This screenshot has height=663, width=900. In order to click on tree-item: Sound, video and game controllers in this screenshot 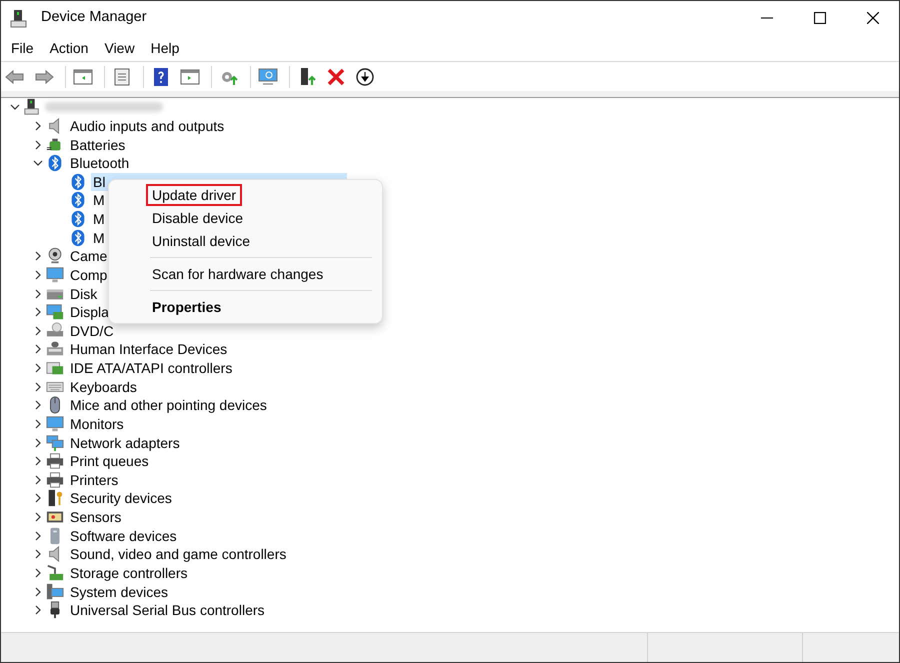, I will do `click(178, 554)`.